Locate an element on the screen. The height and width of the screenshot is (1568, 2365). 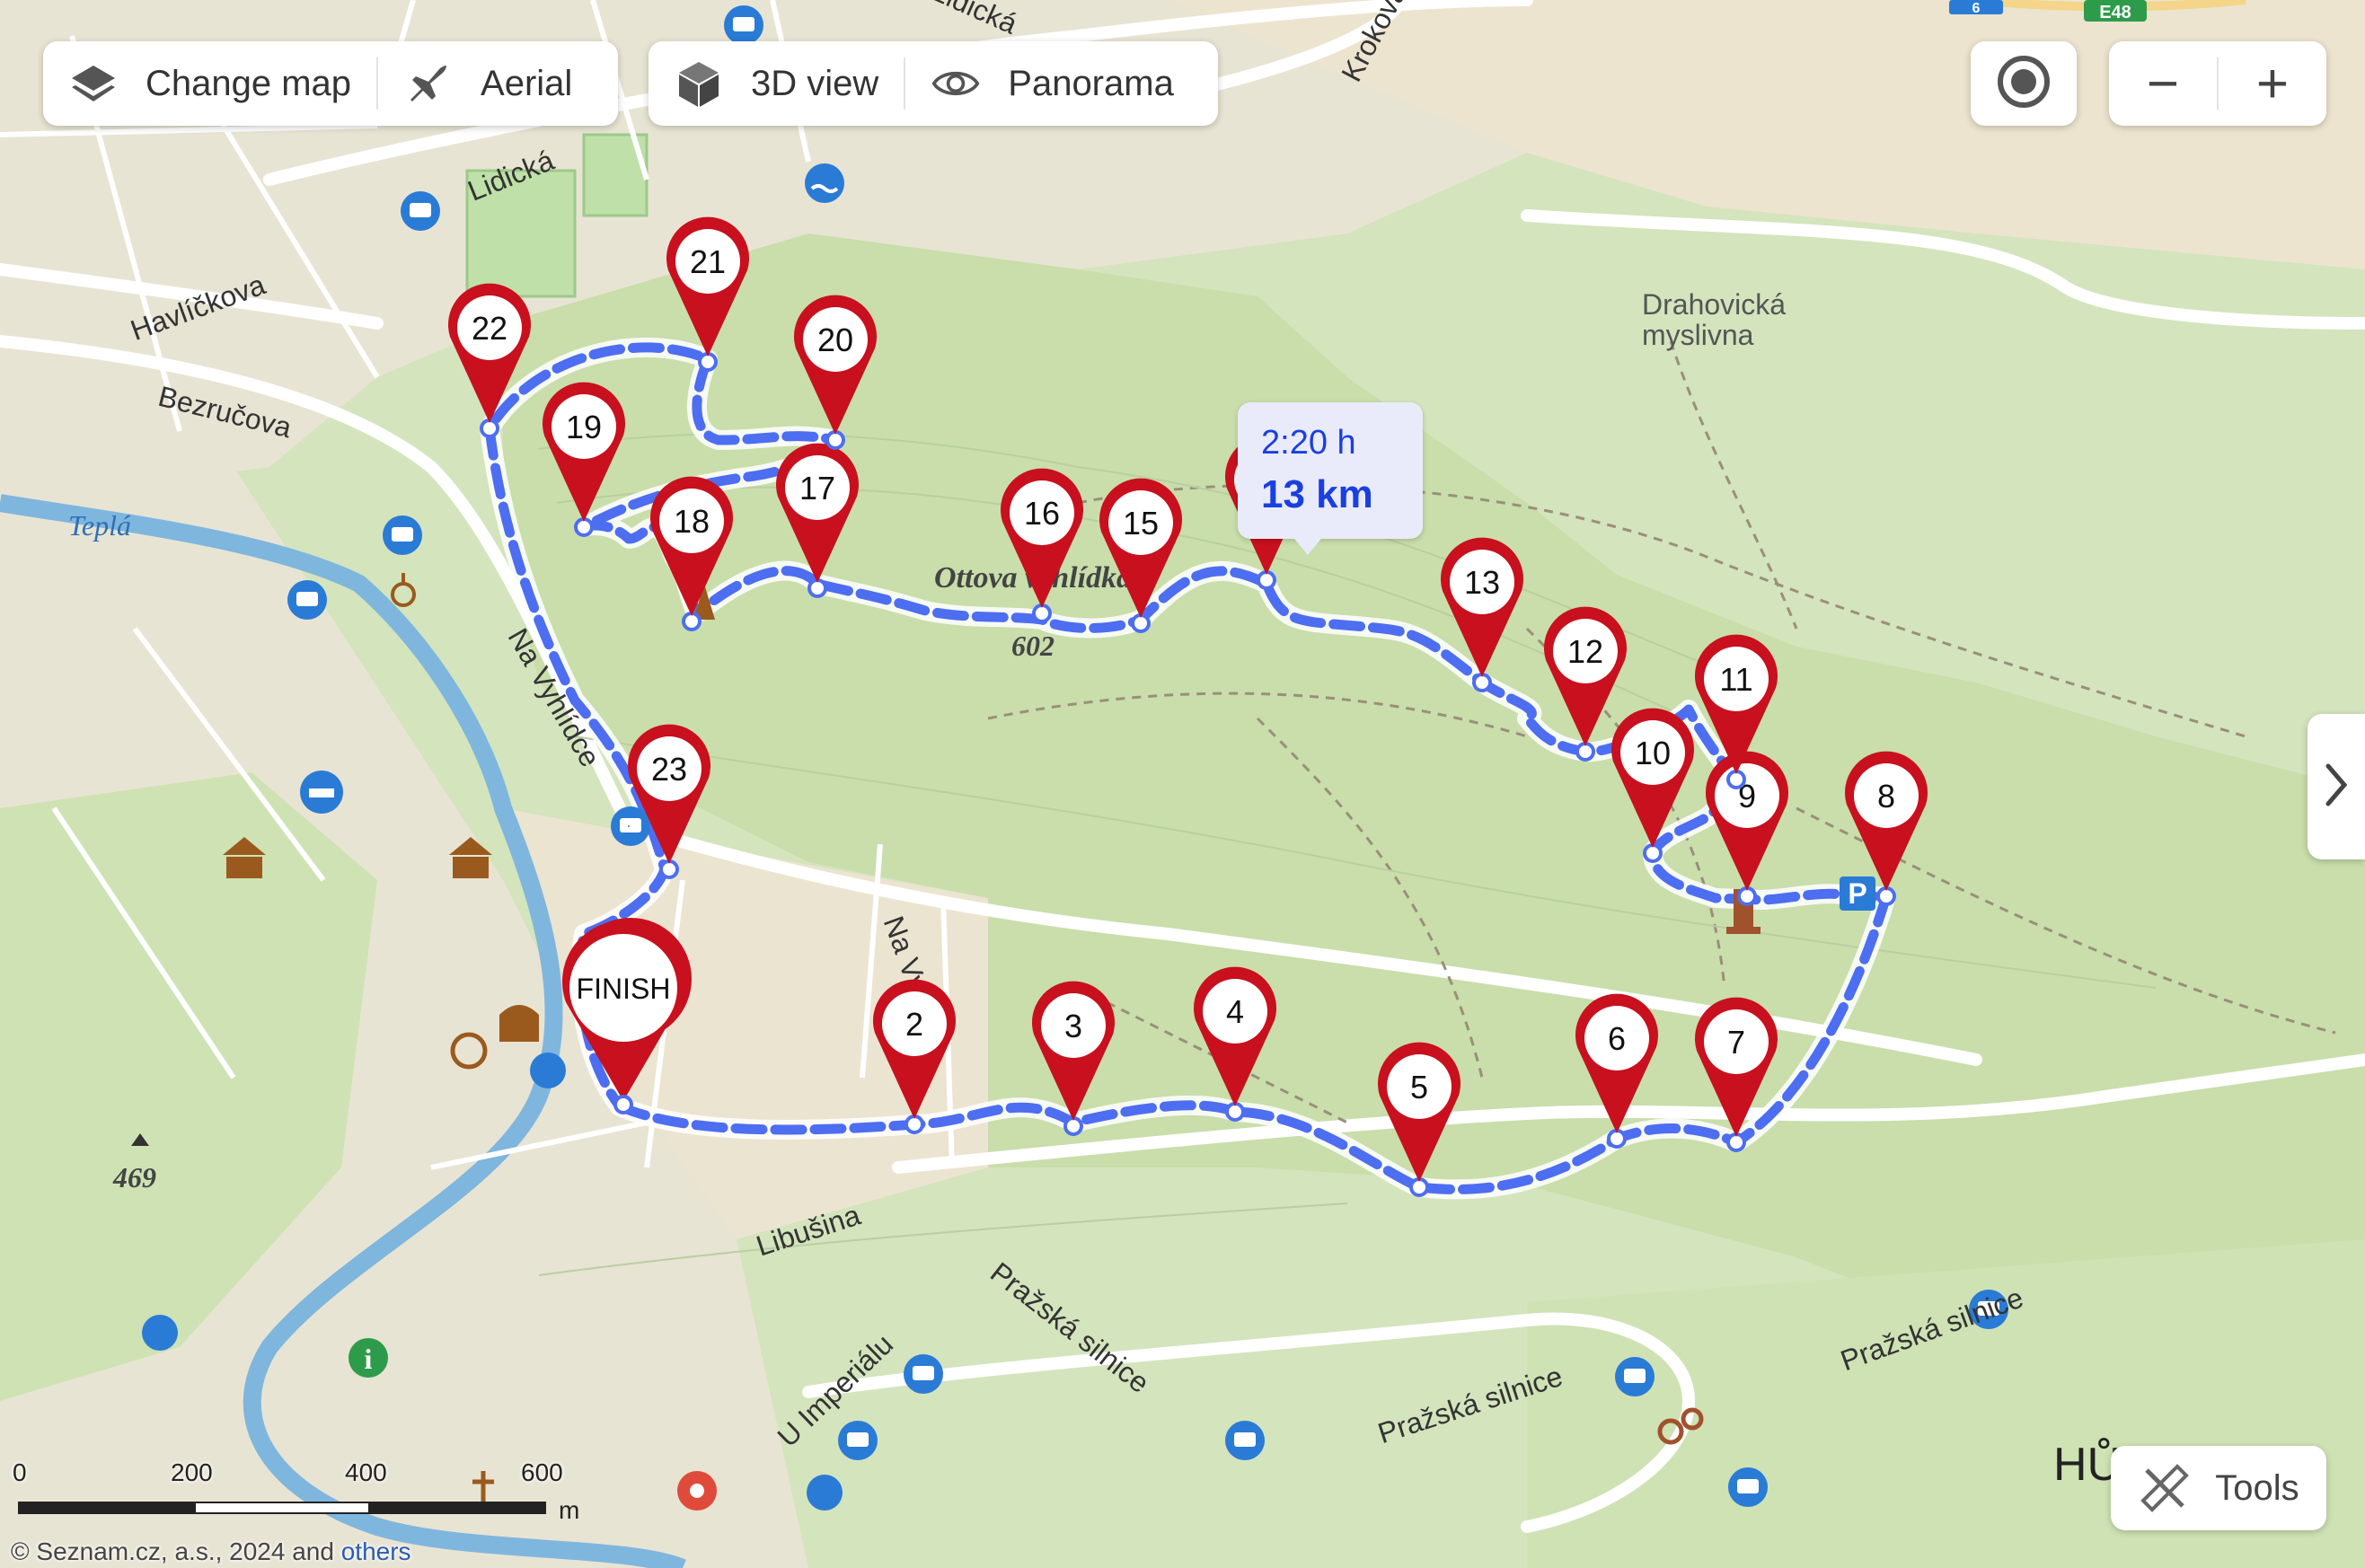
water-label-tepla: Teplá is located at coordinates (100, 525).